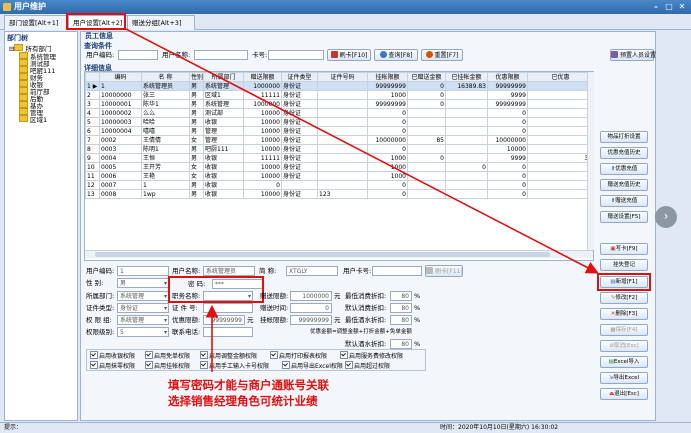 Image resolution: width=691 pixels, height=433 pixels. What do you see at coordinates (13, 427) in the screenshot?
I see `status-hint: 提示：` at bounding box center [13, 427].